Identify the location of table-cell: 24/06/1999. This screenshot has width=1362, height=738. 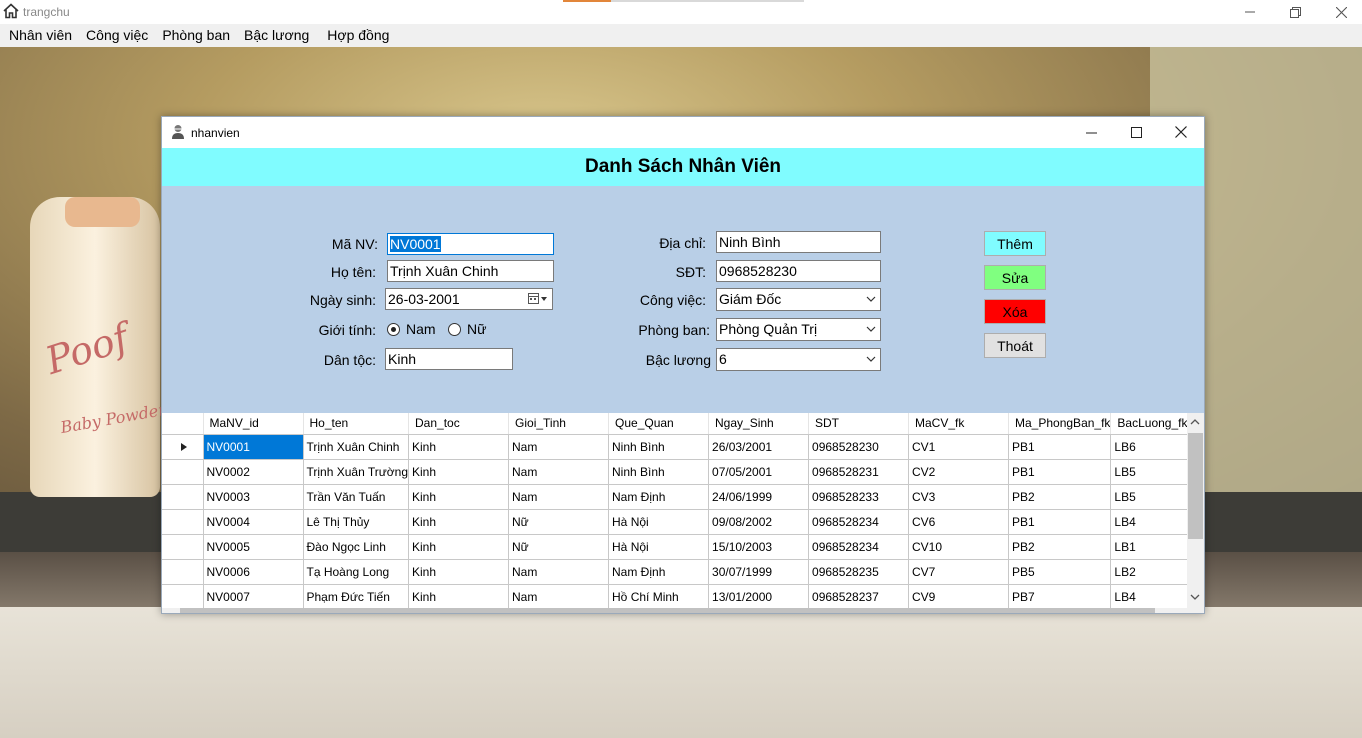
(759, 497).